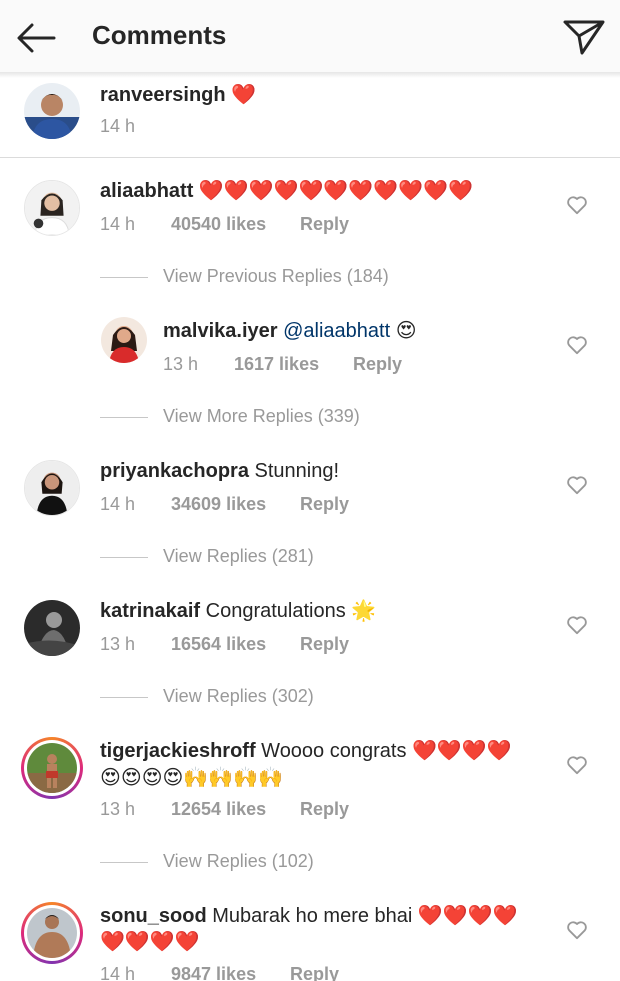  Describe the element at coordinates (146, 191) in the screenshot. I see `comment-username: aliaabhatt` at that location.